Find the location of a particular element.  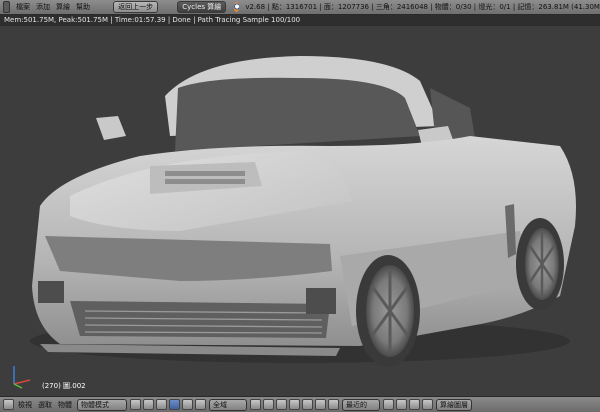

menu-file: 檔案 is located at coordinates (23, 7).